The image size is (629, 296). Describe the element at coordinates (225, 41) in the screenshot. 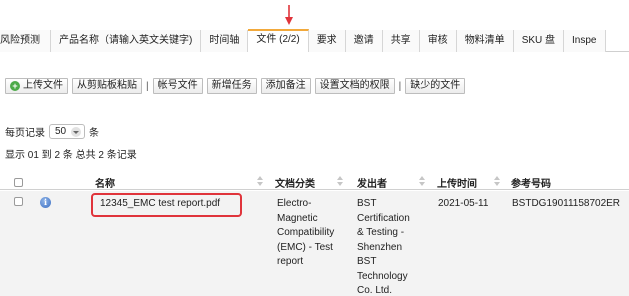

I see `tab-timeline: 时间轴` at that location.